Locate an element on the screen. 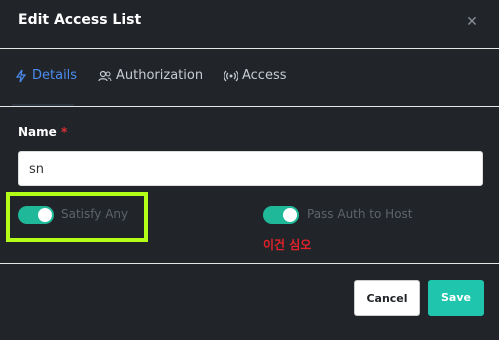 The width and height of the screenshot is (499, 340). cancel-button: Cancel is located at coordinates (387, 298).